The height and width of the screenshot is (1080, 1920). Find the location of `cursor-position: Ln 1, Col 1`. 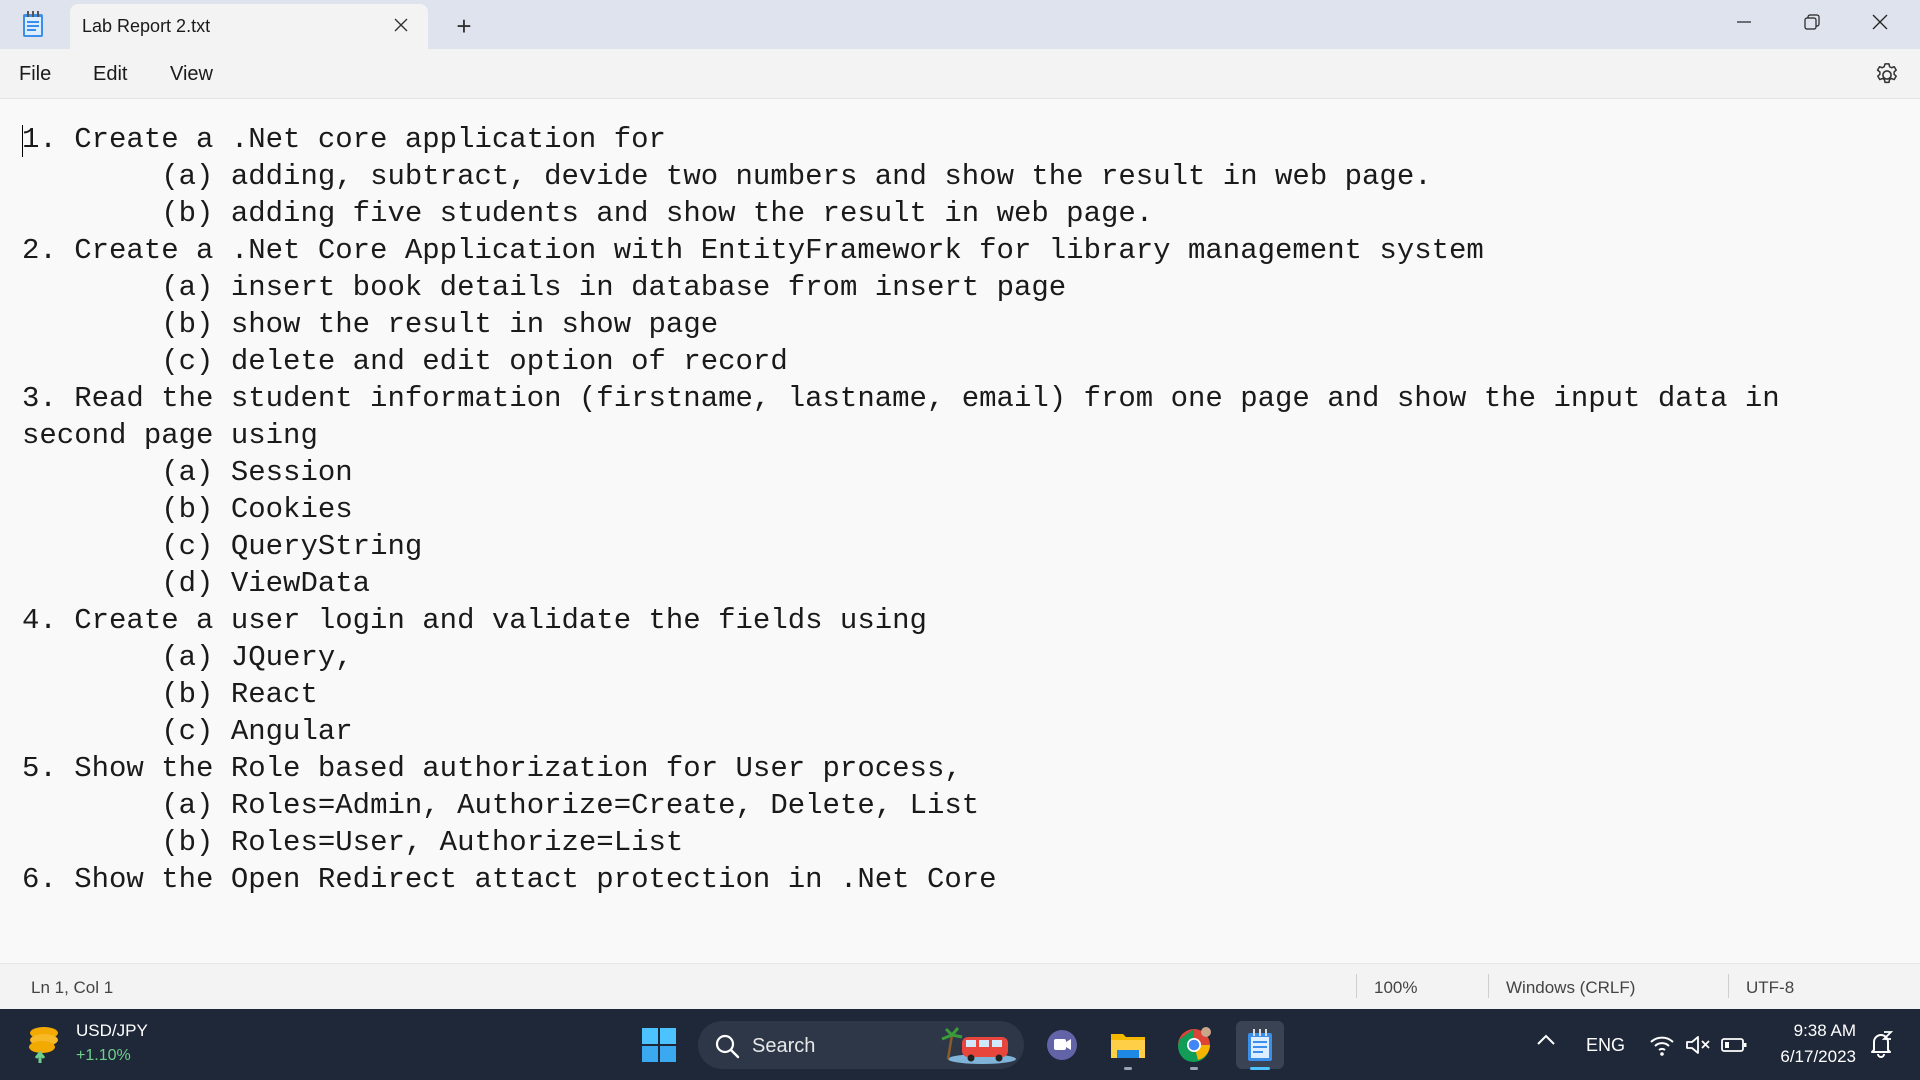

cursor-position: Ln 1, Col 1 is located at coordinates (72, 987).